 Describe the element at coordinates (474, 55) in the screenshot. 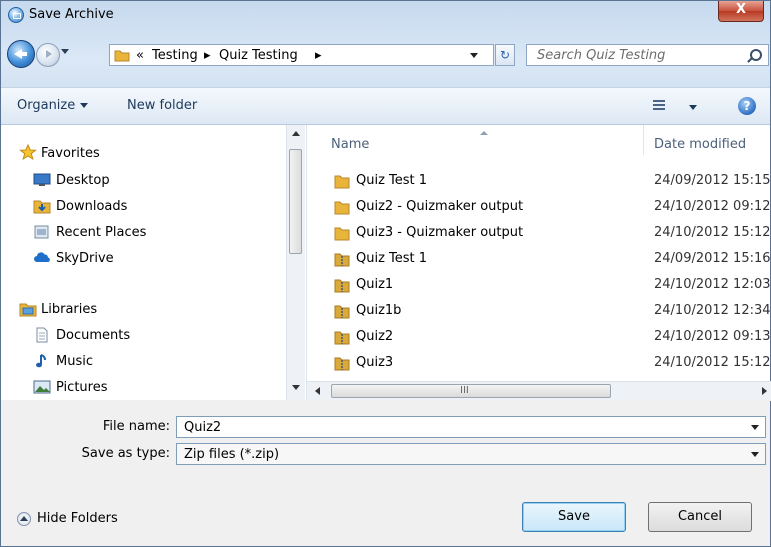

I see `address-dropdown-icon` at that location.